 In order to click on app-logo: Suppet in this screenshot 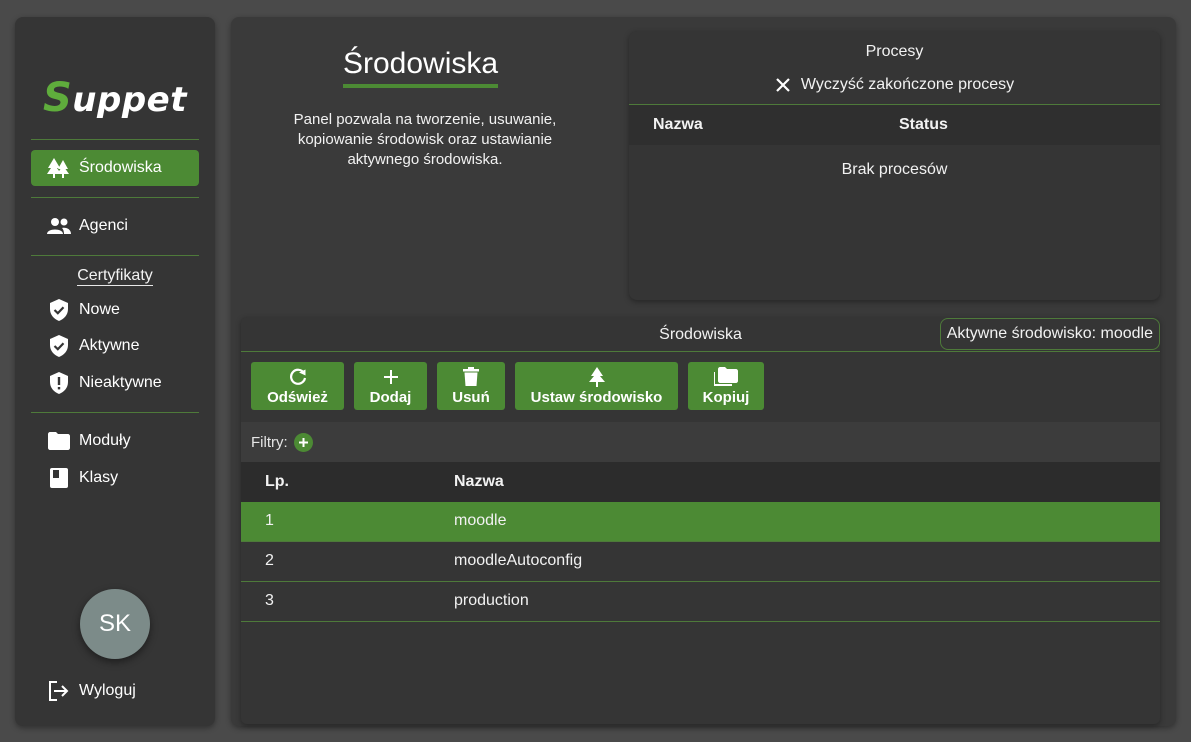, I will do `click(115, 98)`.